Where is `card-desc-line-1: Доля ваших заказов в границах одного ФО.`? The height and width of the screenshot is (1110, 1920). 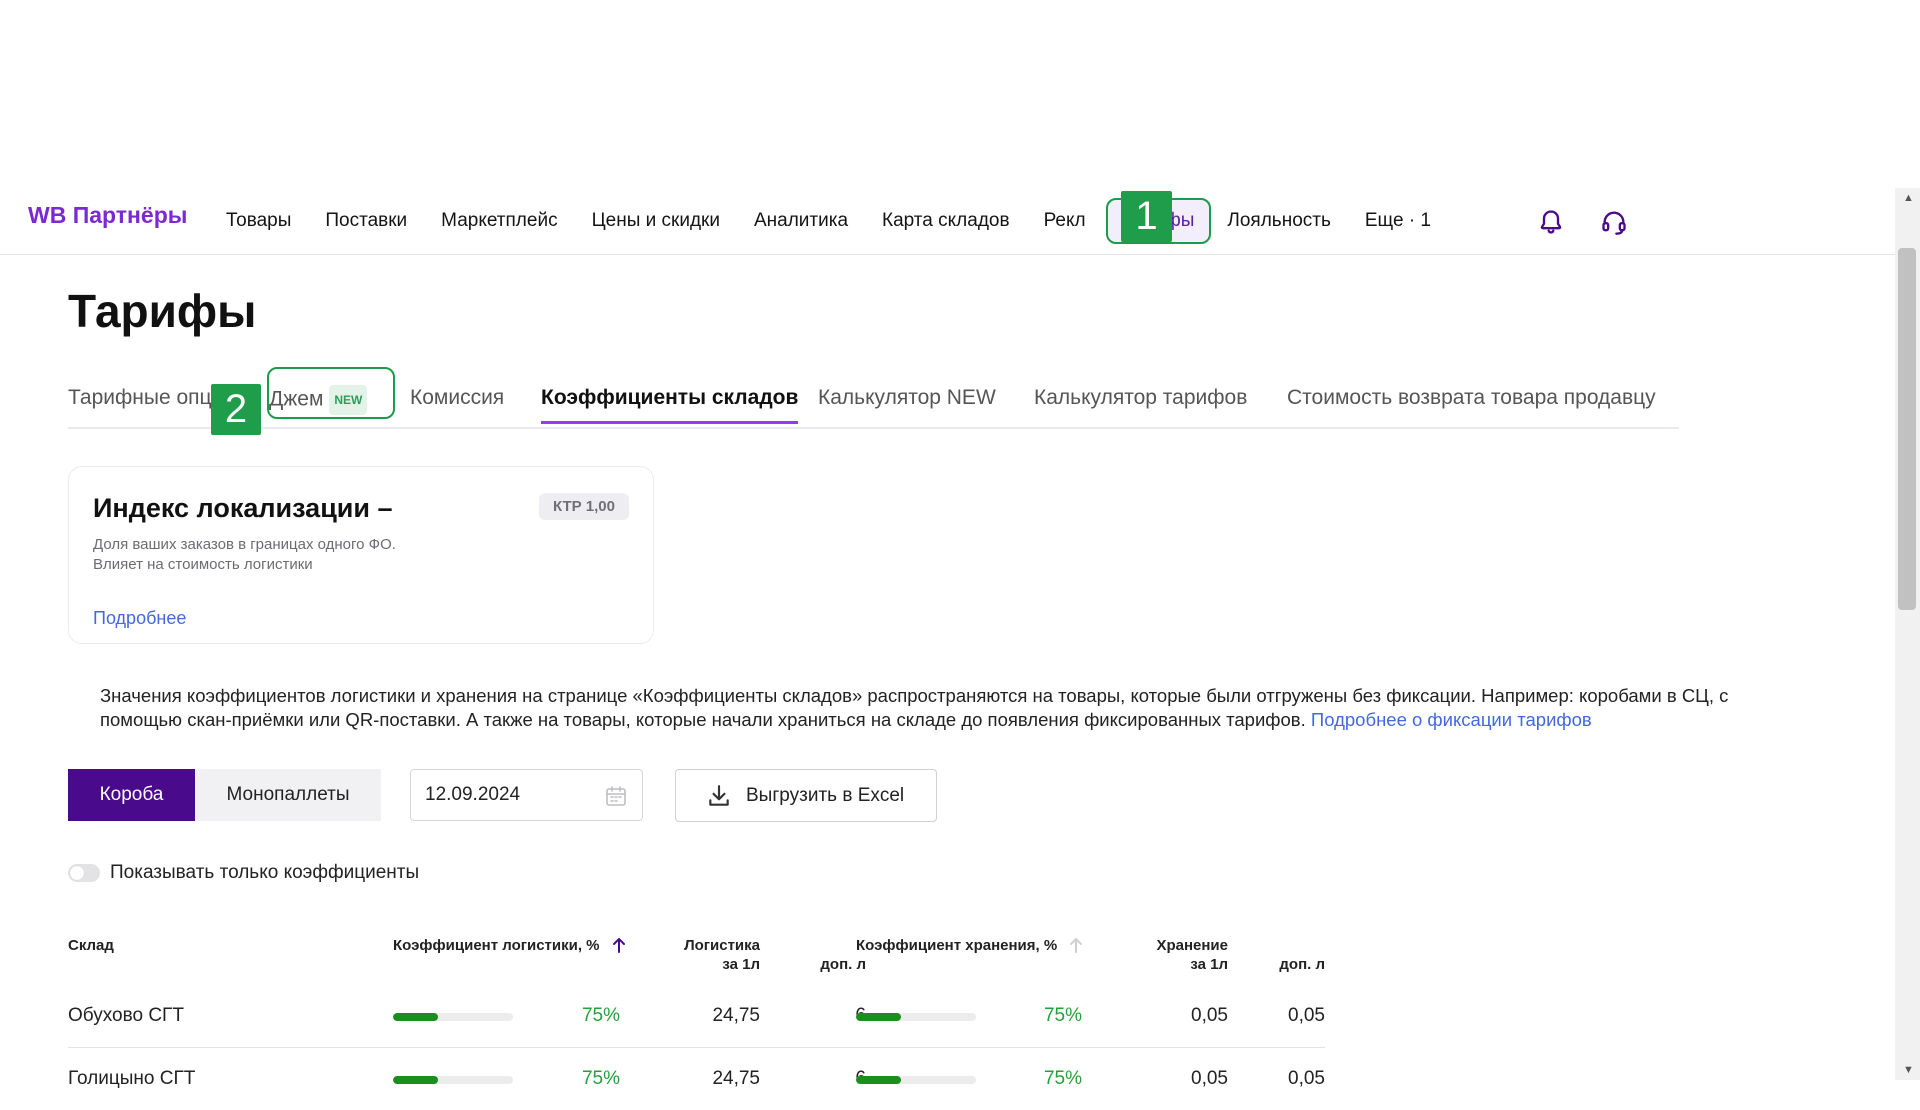 card-desc-line-1: Доля ваших заказов в границах одного ФО. is located at coordinates (244, 544).